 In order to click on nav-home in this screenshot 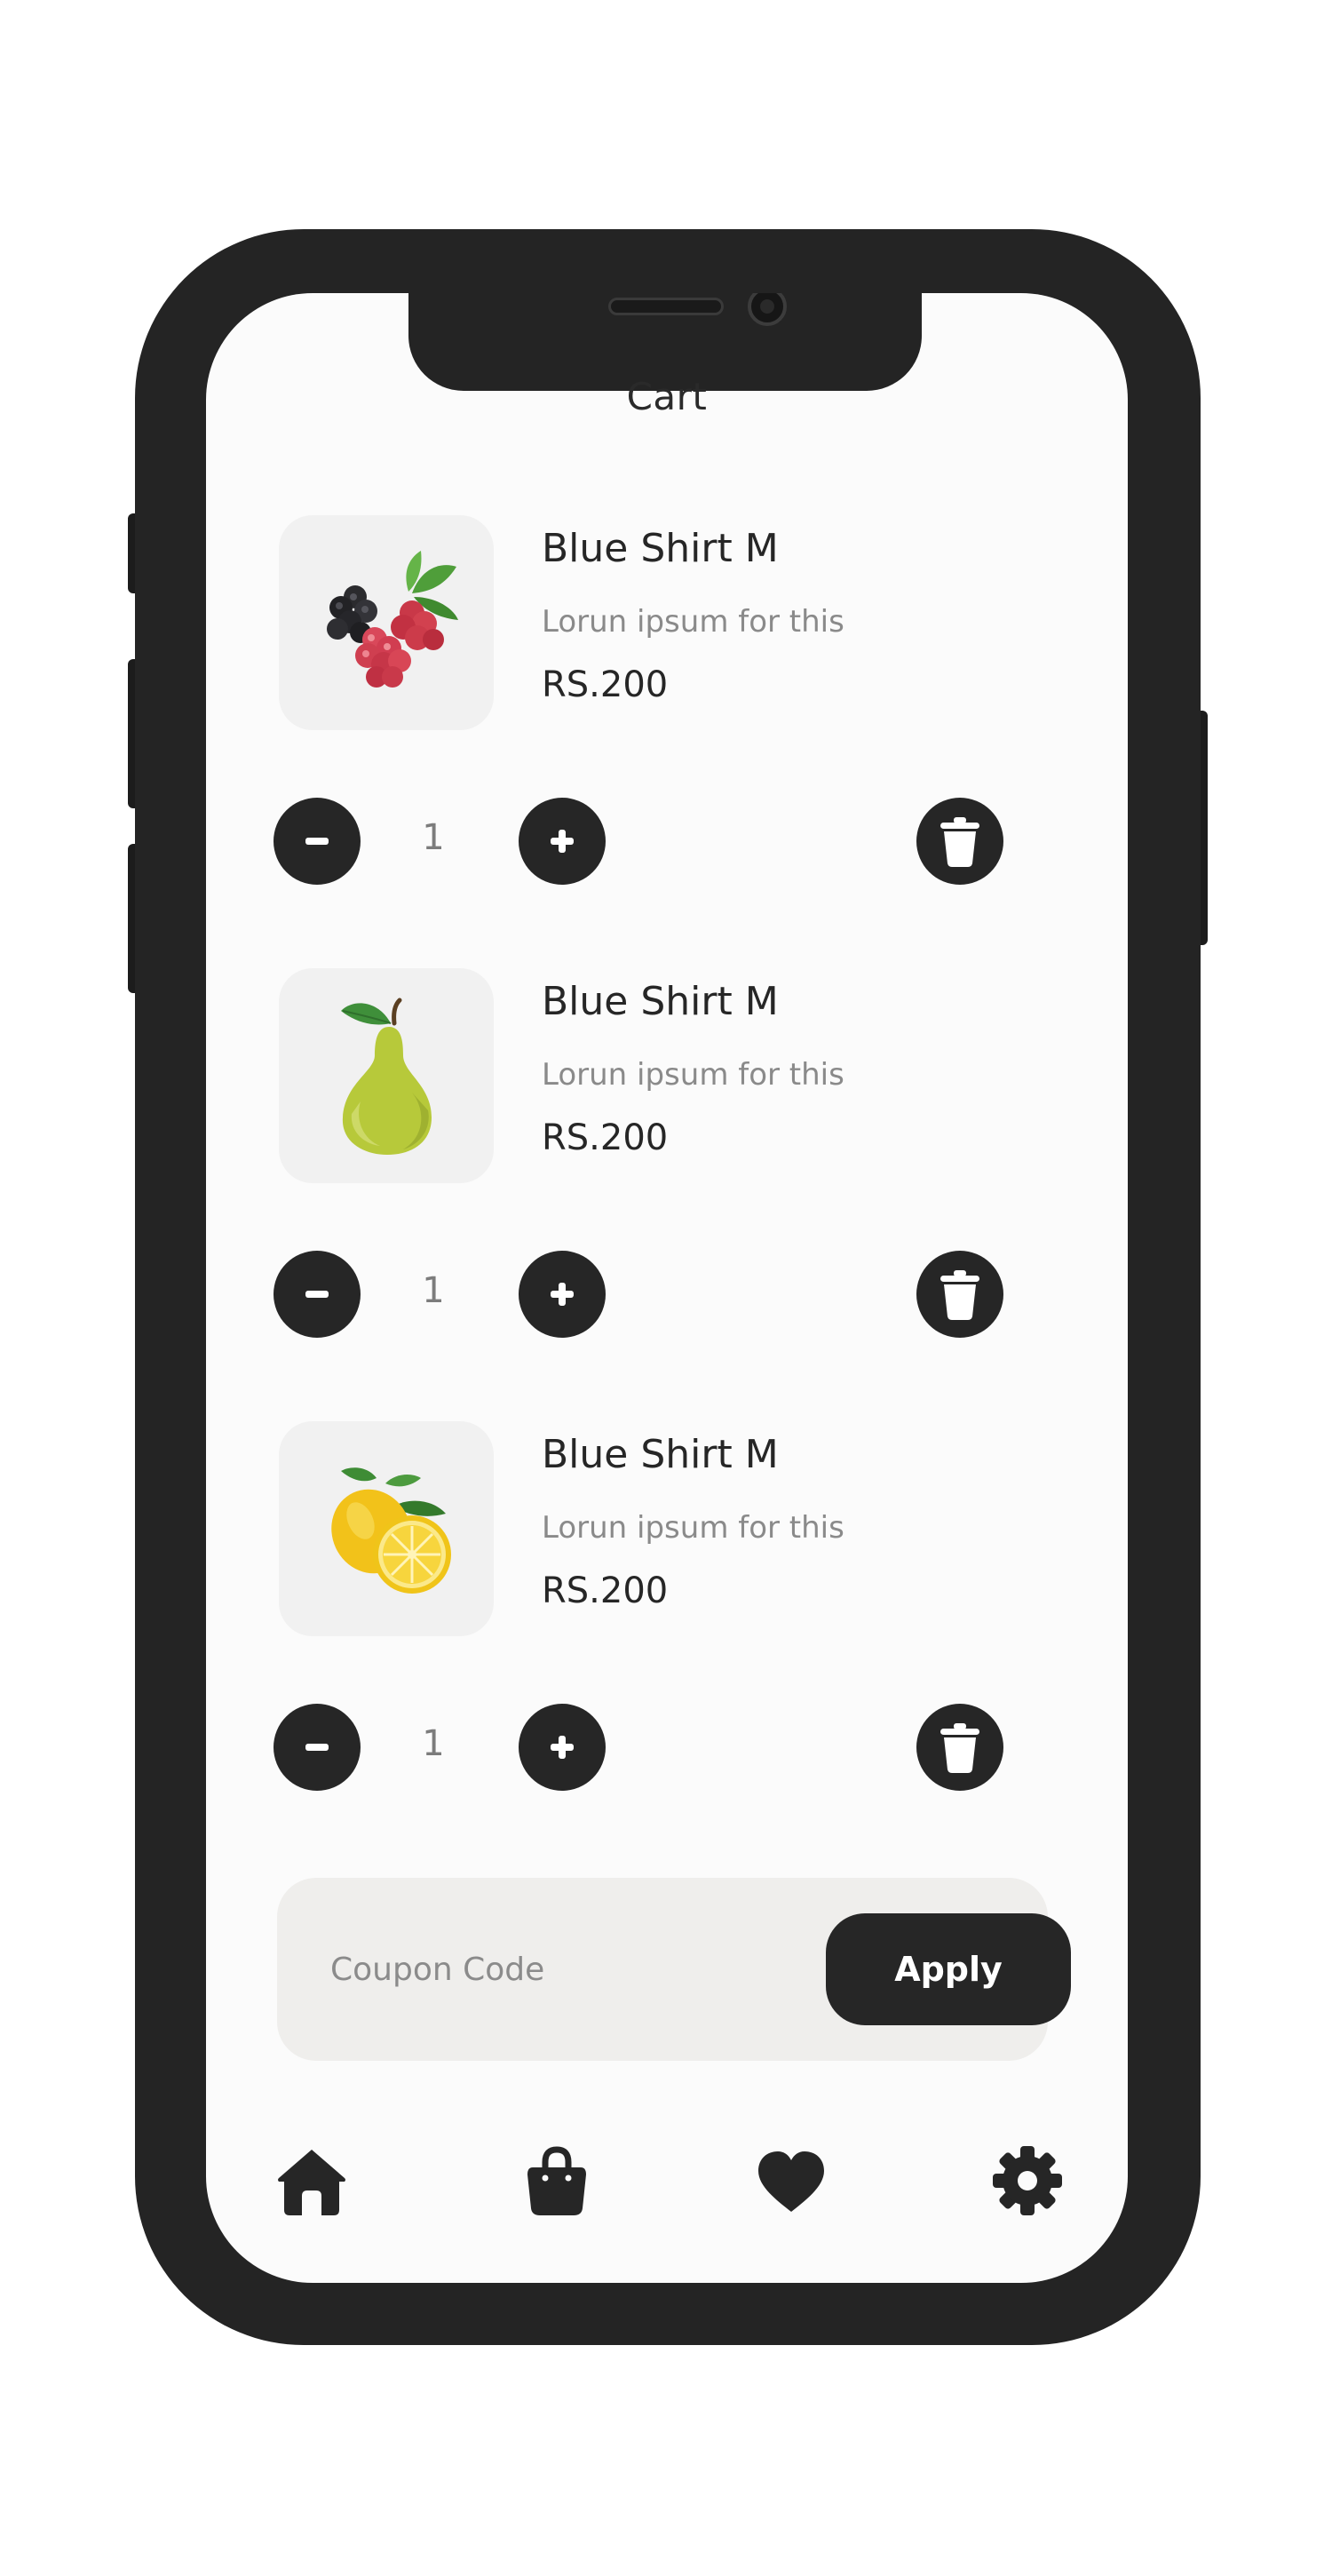, I will do `click(312, 2181)`.